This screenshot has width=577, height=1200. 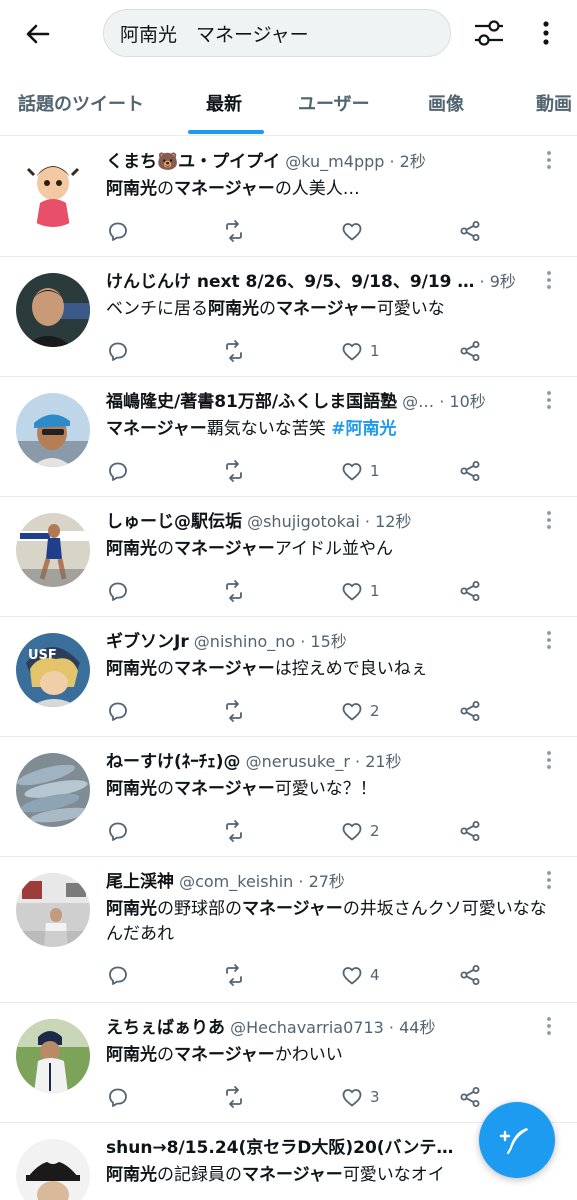 I want to click on search-input: 阿南光 マネージャー, so click(x=277, y=33).